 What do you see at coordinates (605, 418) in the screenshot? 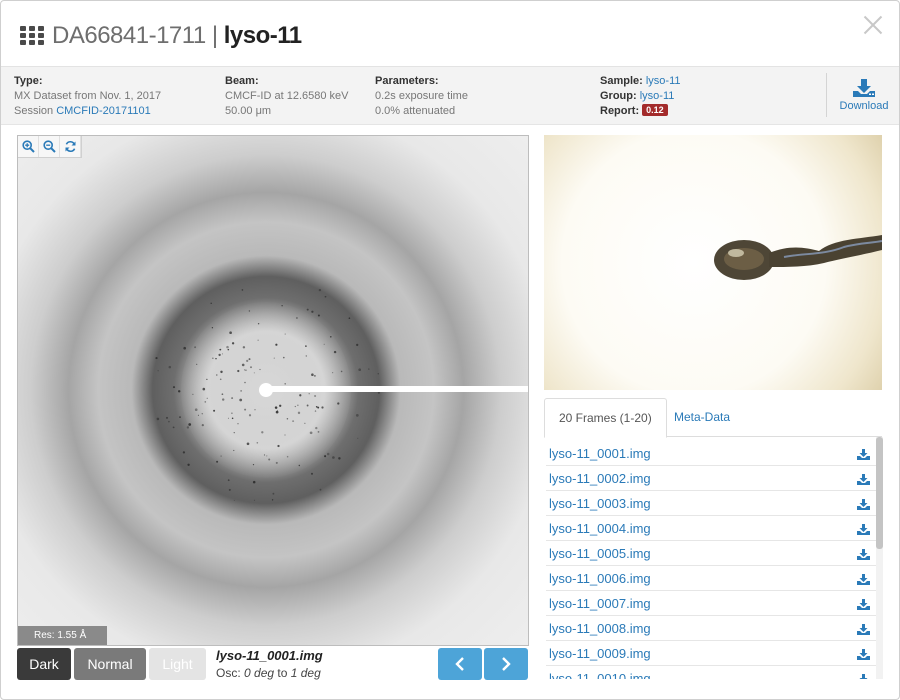
I see `tab-frames: 20 Frames (1-20)` at bounding box center [605, 418].